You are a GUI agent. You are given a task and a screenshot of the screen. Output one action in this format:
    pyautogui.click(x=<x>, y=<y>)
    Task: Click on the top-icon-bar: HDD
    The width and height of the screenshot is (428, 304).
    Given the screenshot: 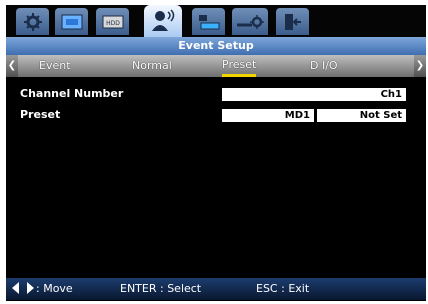 What is the action you would take?
    pyautogui.click(x=216, y=21)
    